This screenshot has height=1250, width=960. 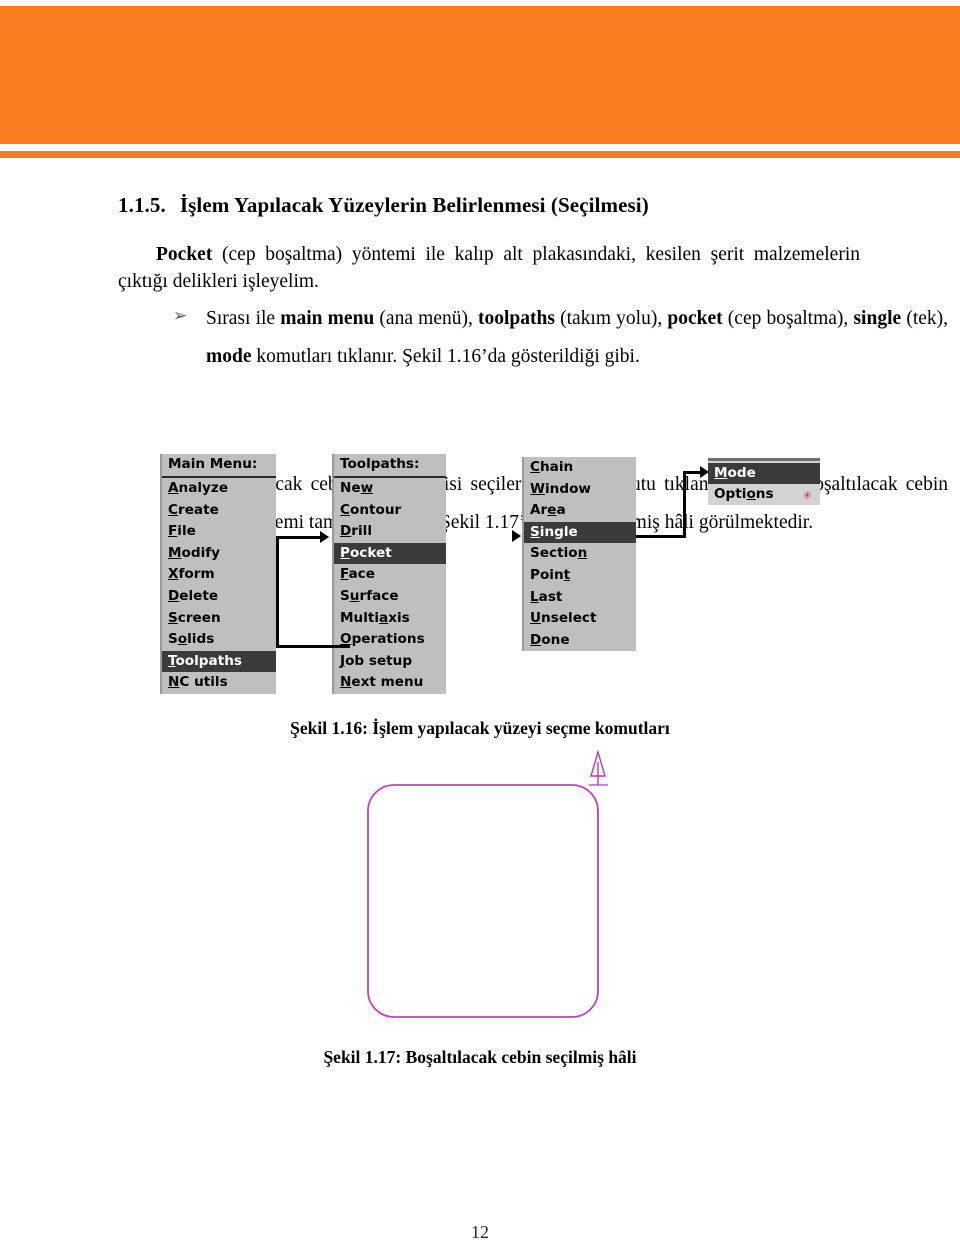 I want to click on body-text-run: Sırası ile, so click(x=243, y=318).